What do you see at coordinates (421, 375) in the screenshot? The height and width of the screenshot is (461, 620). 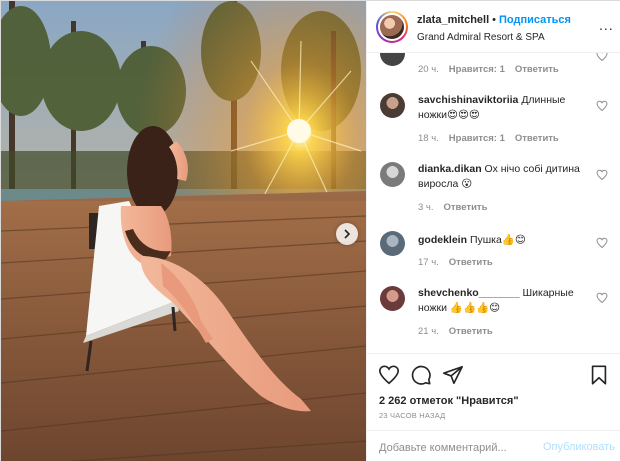 I see `comment-icon` at bounding box center [421, 375].